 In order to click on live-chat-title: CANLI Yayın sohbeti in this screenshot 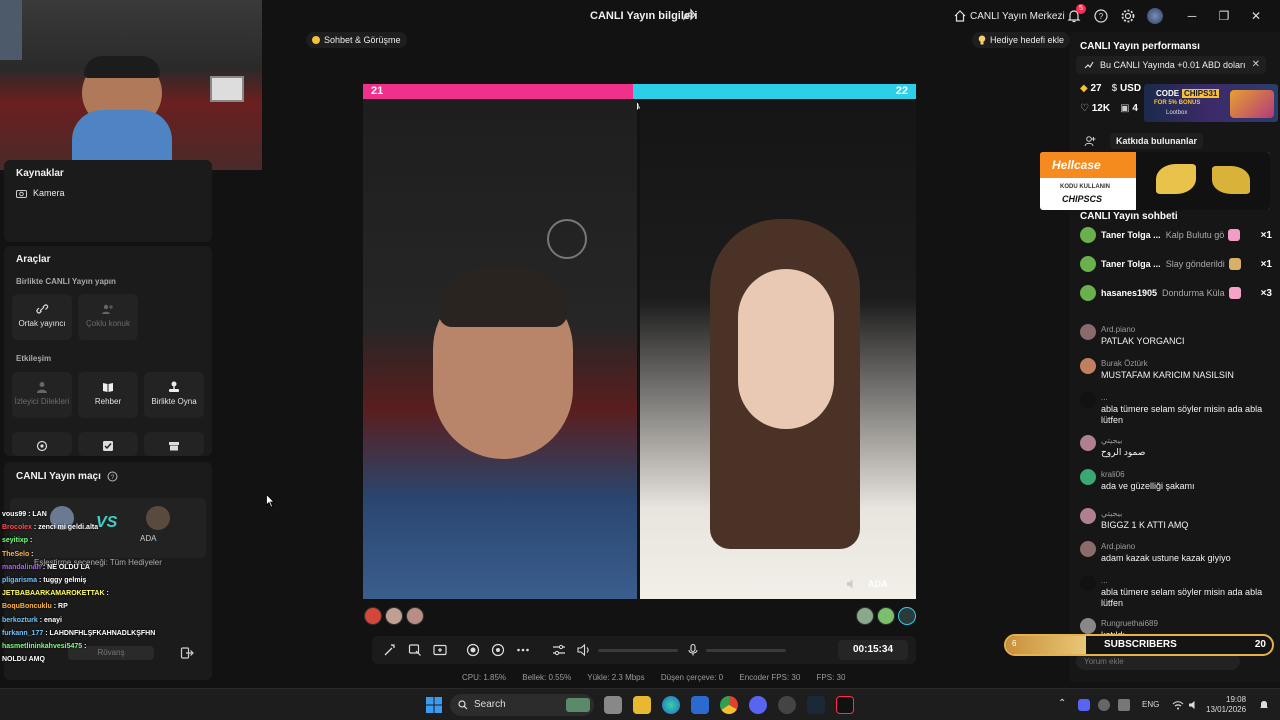, I will do `click(1129, 216)`.